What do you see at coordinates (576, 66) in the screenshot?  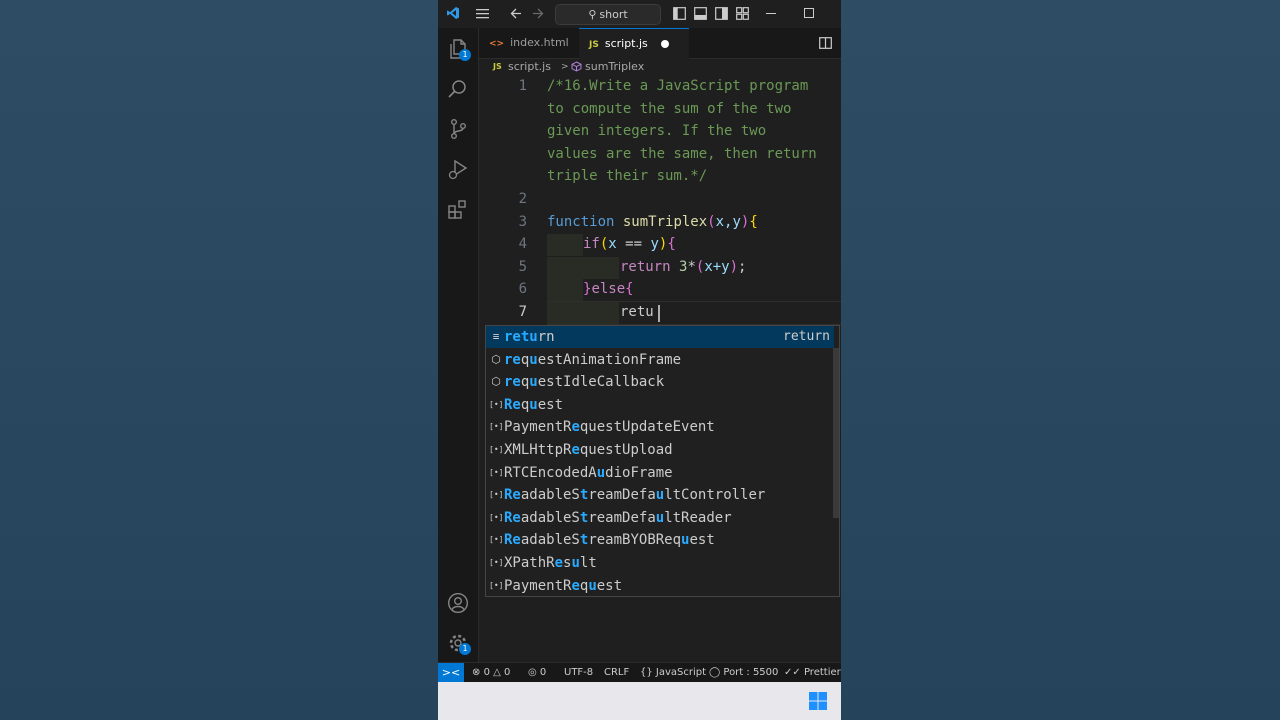 I see `cube-icon` at bounding box center [576, 66].